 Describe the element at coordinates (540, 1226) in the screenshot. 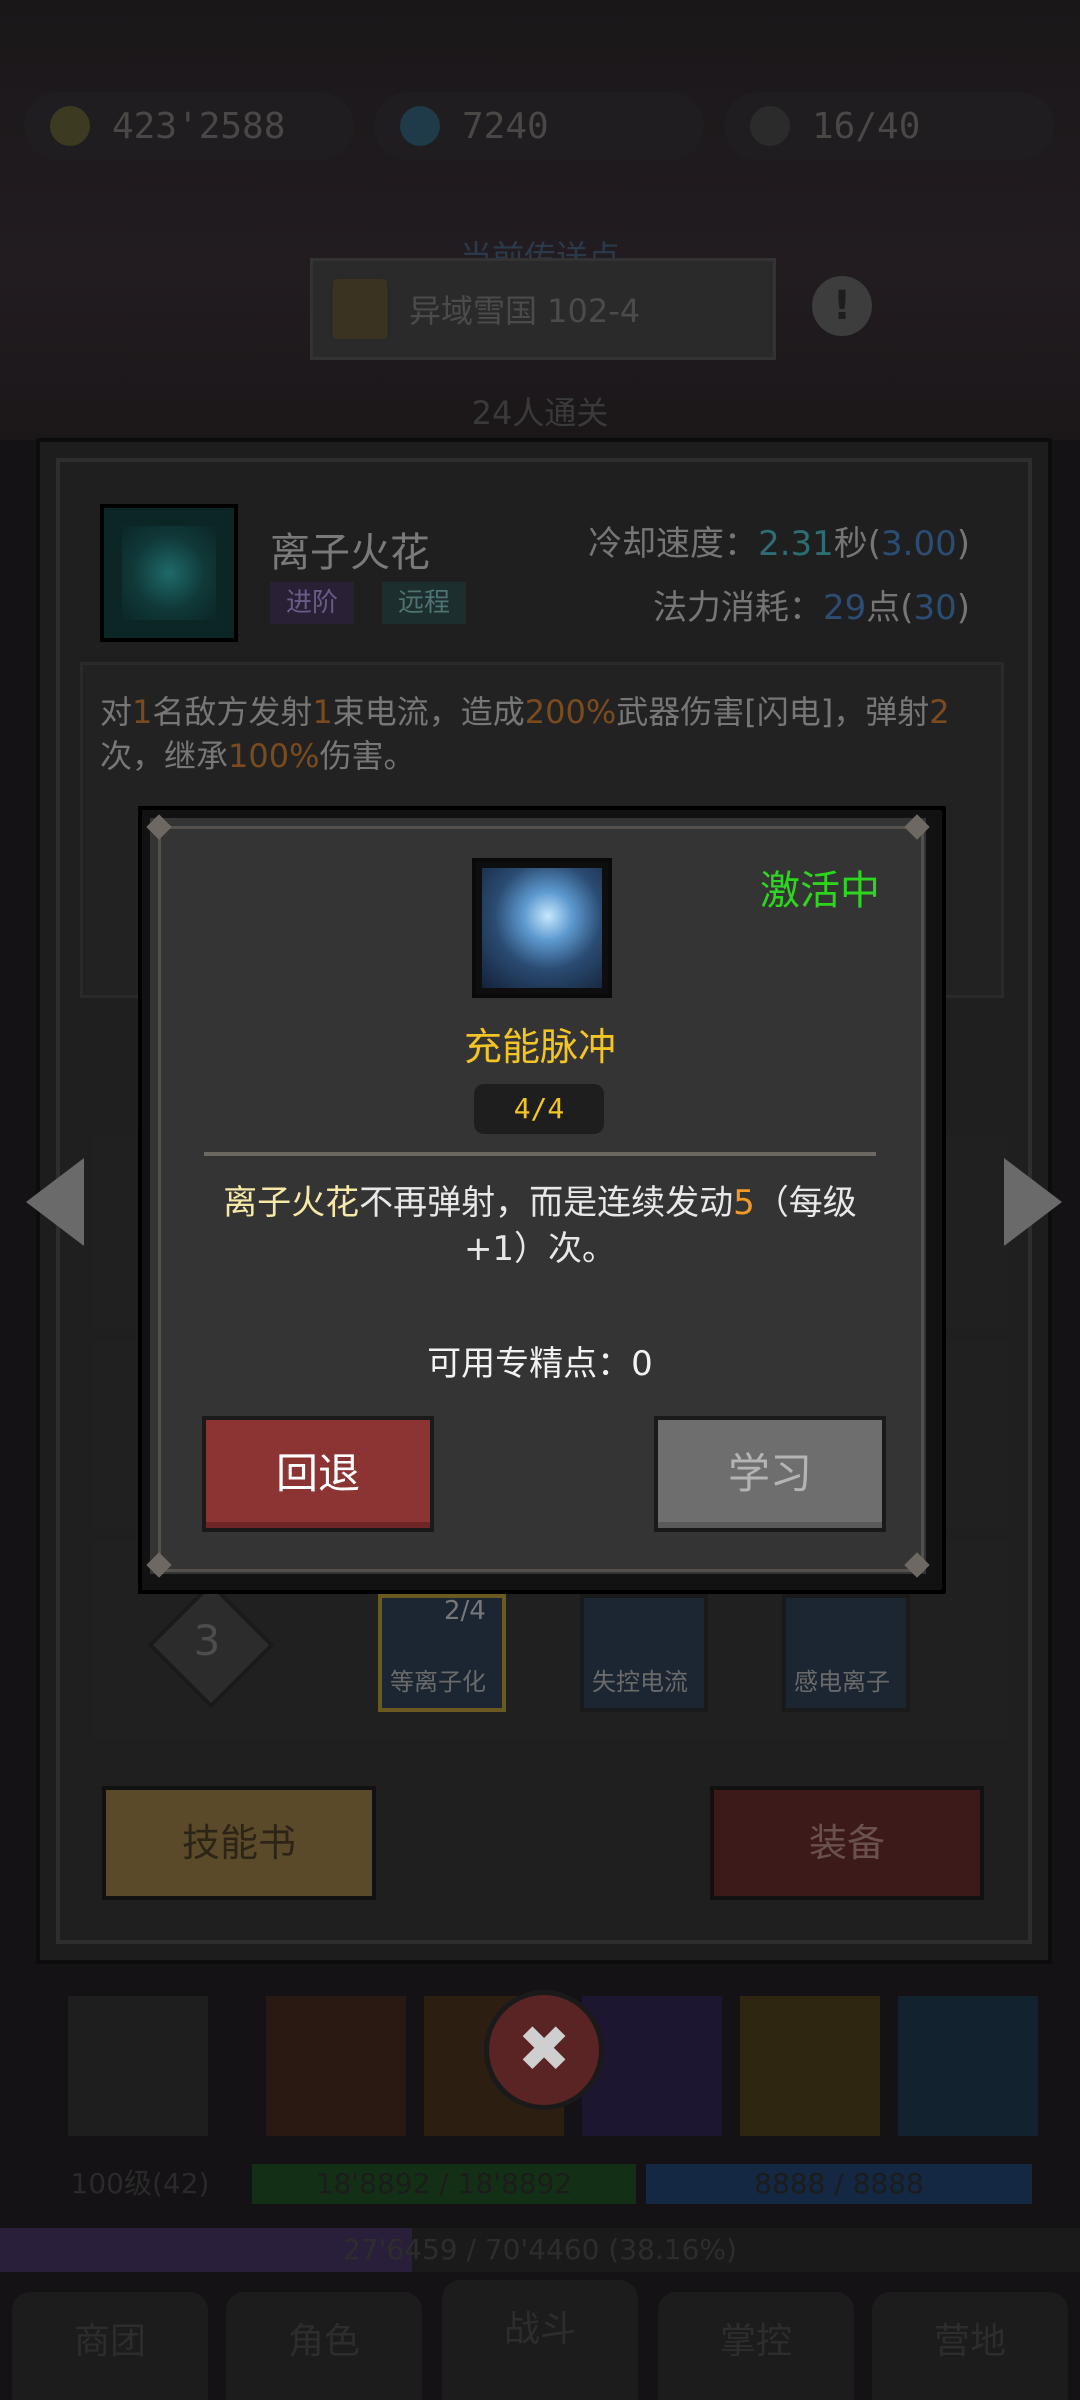

I see `talent-description: 离子火花不再弹射，而是连续发动5（每级+1）次。` at that location.